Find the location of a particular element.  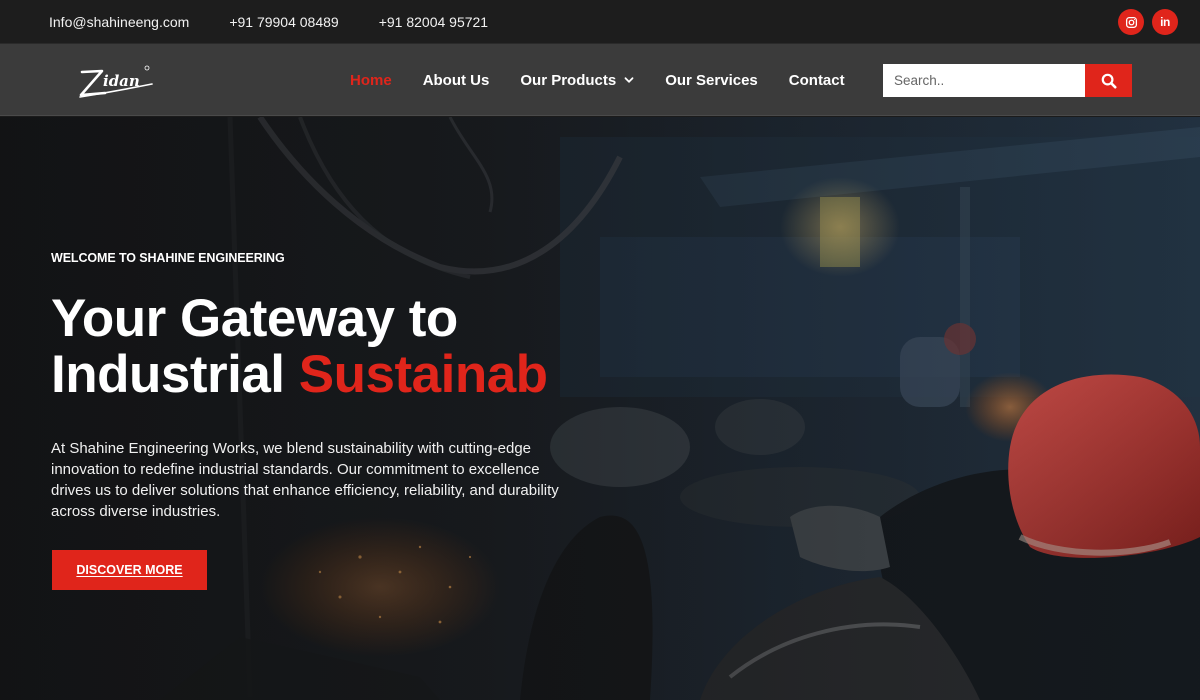

hero-headline-line1: Your Gateway to is located at coordinates (254, 319).